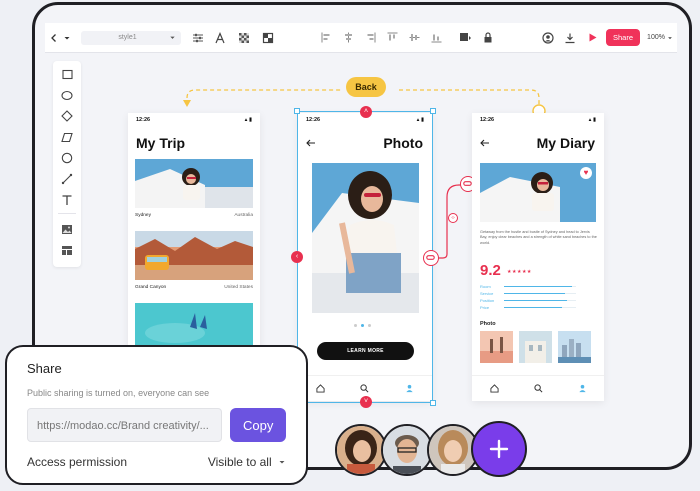 Image resolution: width=700 pixels, height=491 pixels. I want to click on screen-title: My Diary, so click(565, 143).